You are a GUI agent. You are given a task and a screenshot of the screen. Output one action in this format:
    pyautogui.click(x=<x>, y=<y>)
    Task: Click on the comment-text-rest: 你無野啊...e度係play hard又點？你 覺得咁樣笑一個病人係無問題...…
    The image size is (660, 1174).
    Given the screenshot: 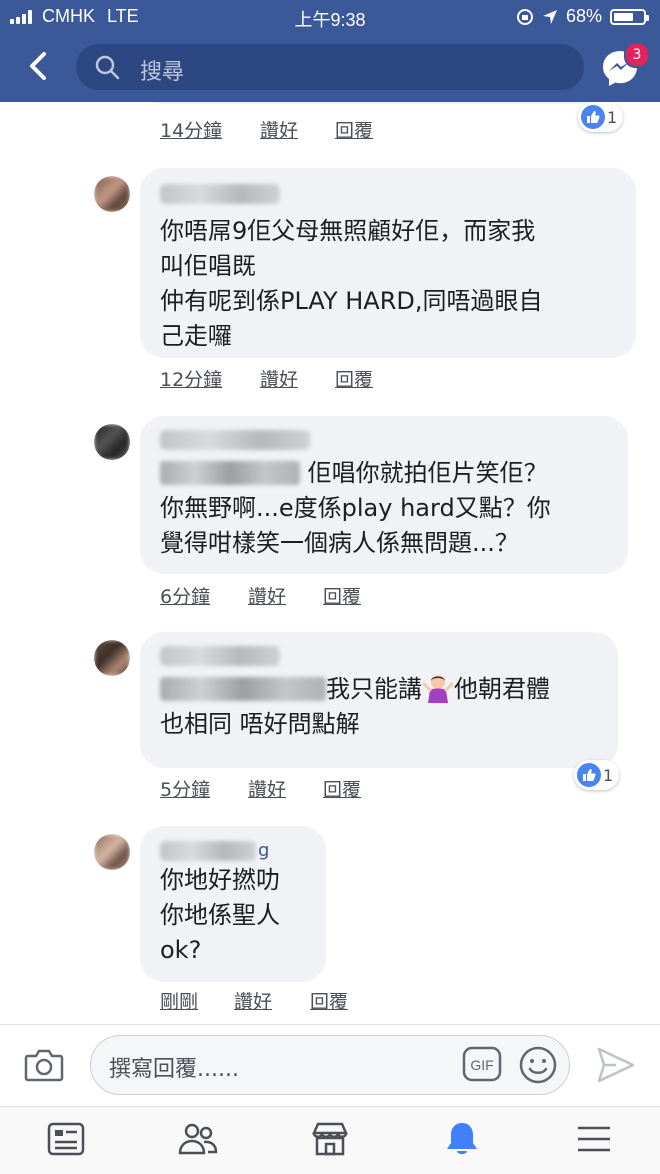 What is the action you would take?
    pyautogui.click(x=355, y=525)
    